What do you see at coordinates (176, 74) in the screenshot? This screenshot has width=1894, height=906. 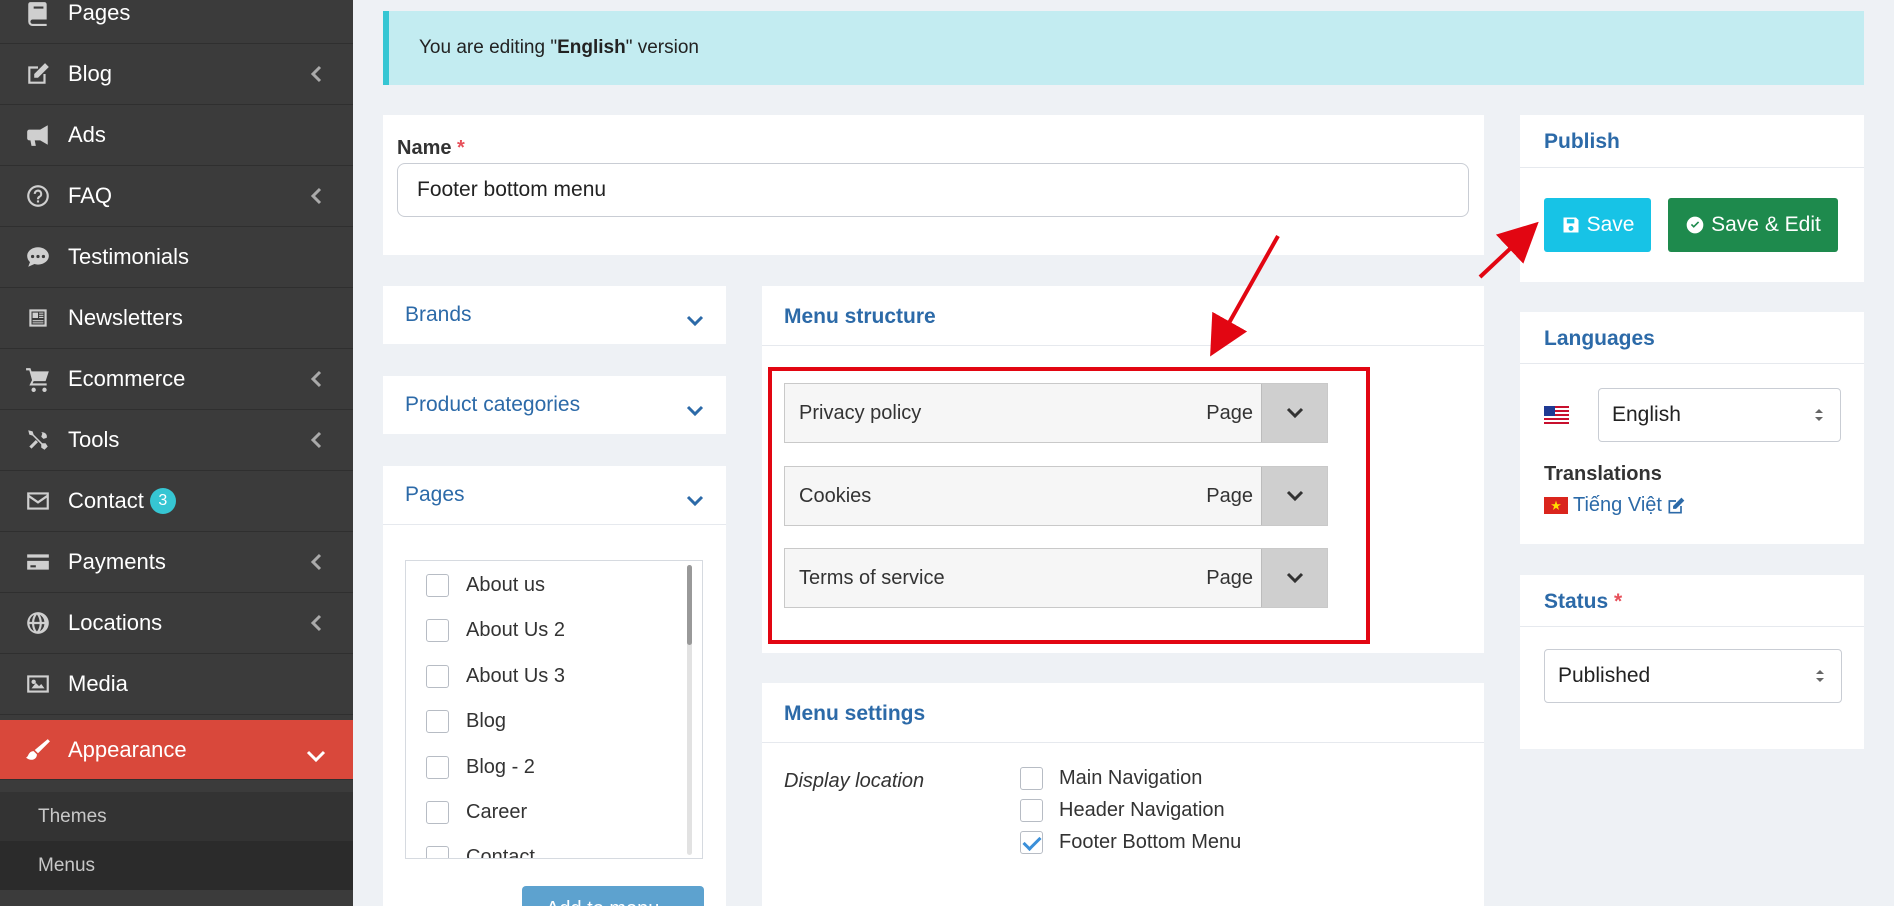 I see `sidebar-item-blog: Blog` at bounding box center [176, 74].